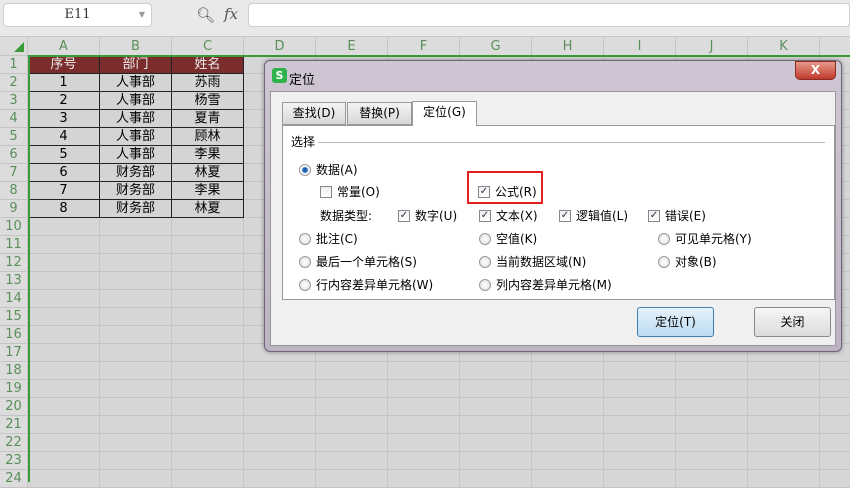 Image resolution: width=850 pixels, height=488 pixels. I want to click on column-header: H, so click(568, 46).